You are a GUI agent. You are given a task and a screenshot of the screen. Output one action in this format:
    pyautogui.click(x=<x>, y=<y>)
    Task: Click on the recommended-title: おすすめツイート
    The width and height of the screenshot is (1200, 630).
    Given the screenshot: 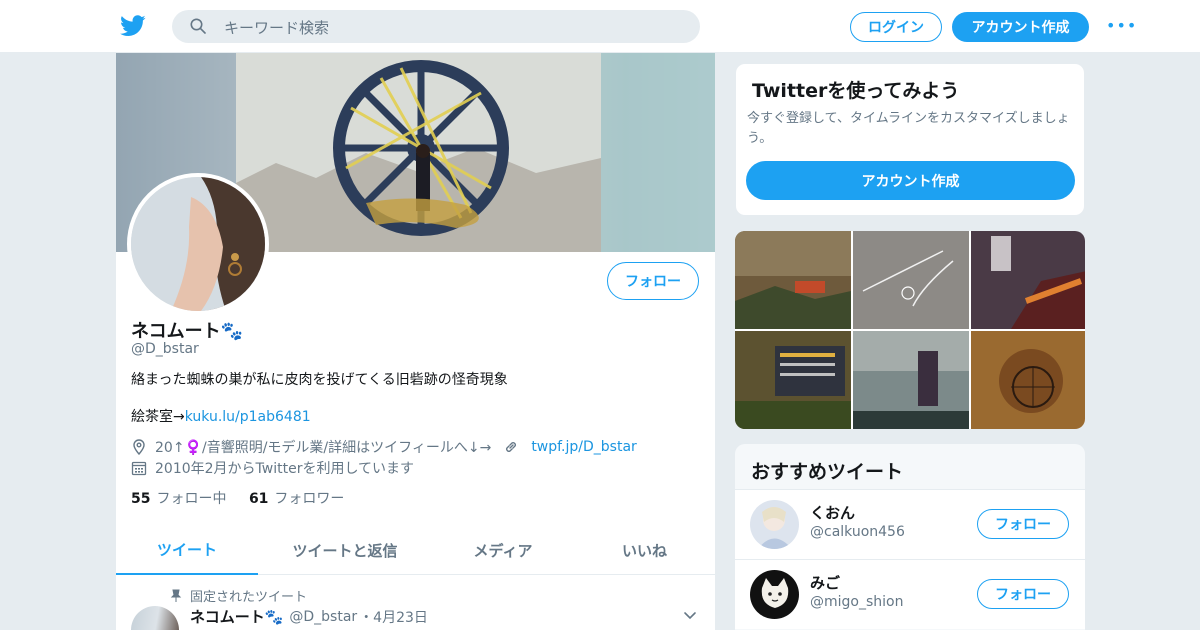 What is the action you would take?
    pyautogui.click(x=827, y=472)
    